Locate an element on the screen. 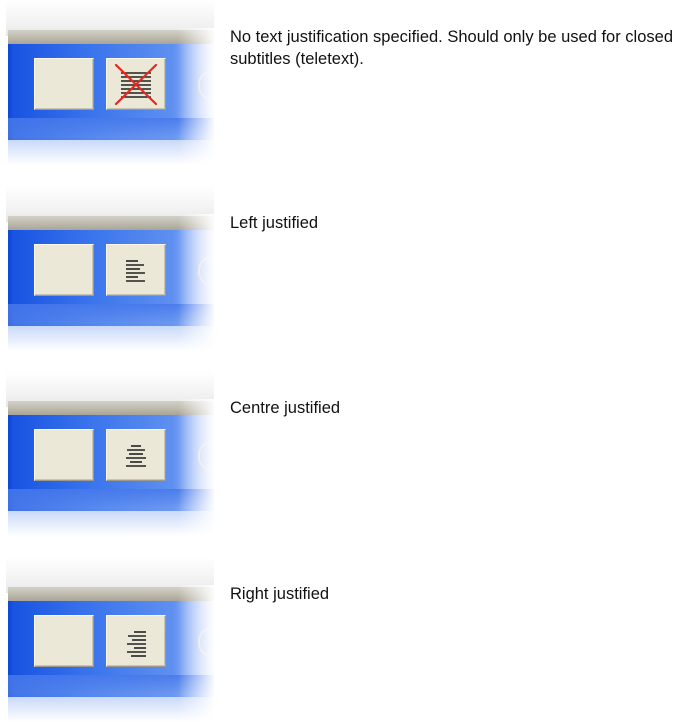  no-justification-icon is located at coordinates (136, 84).